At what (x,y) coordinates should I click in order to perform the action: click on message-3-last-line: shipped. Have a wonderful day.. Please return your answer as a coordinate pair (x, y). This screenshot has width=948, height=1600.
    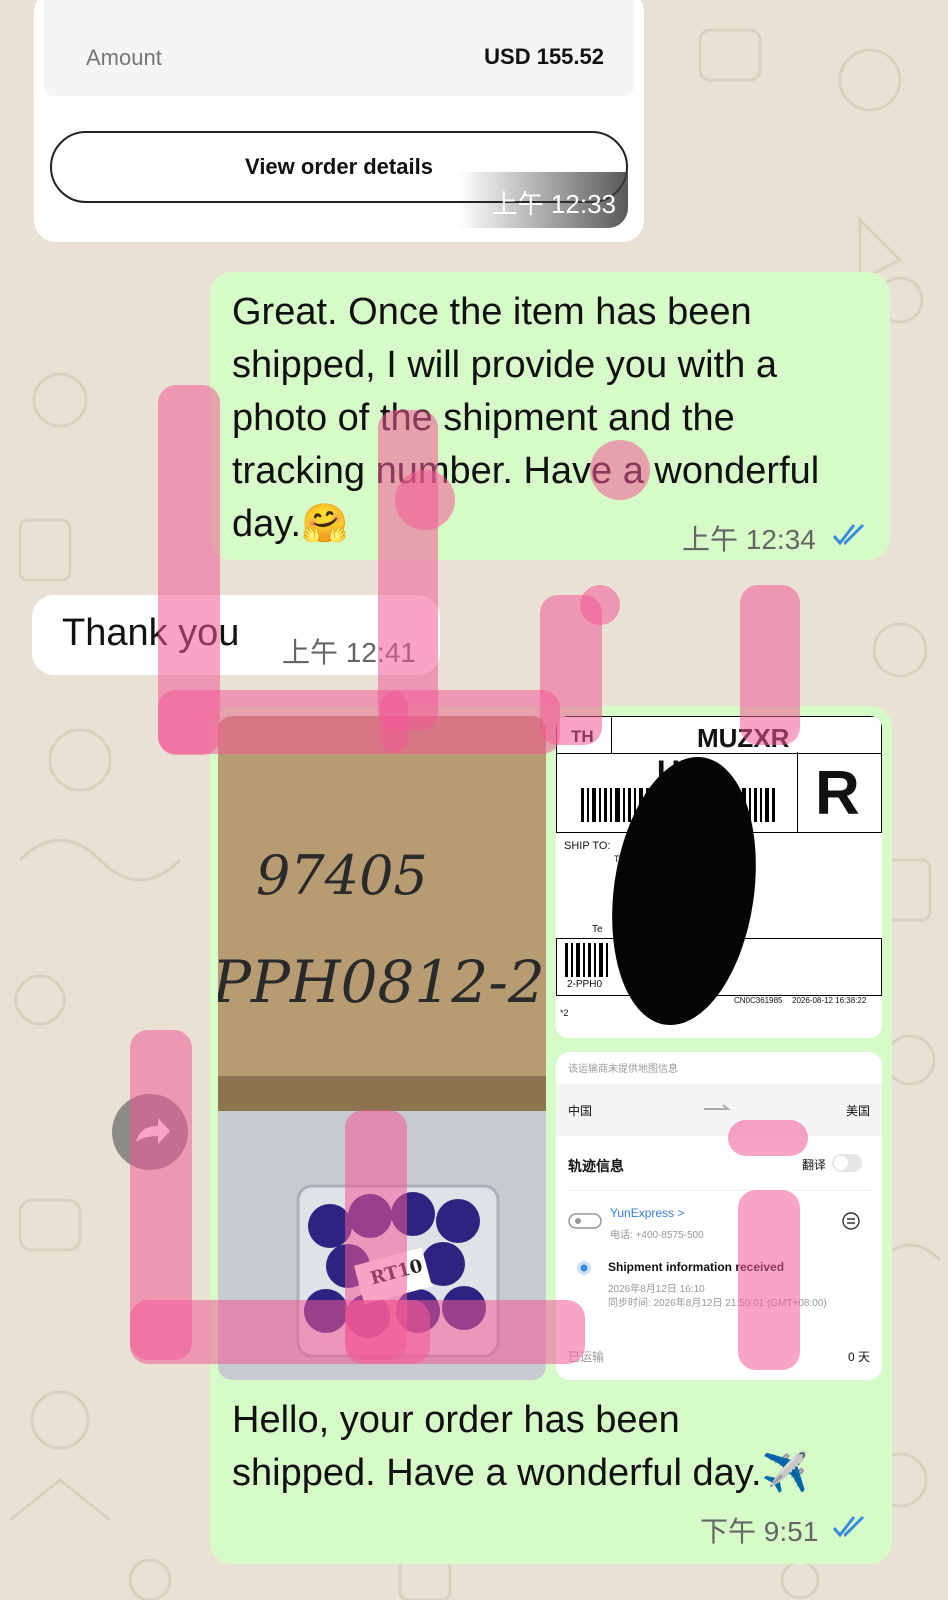
    Looking at the image, I should click on (497, 1473).